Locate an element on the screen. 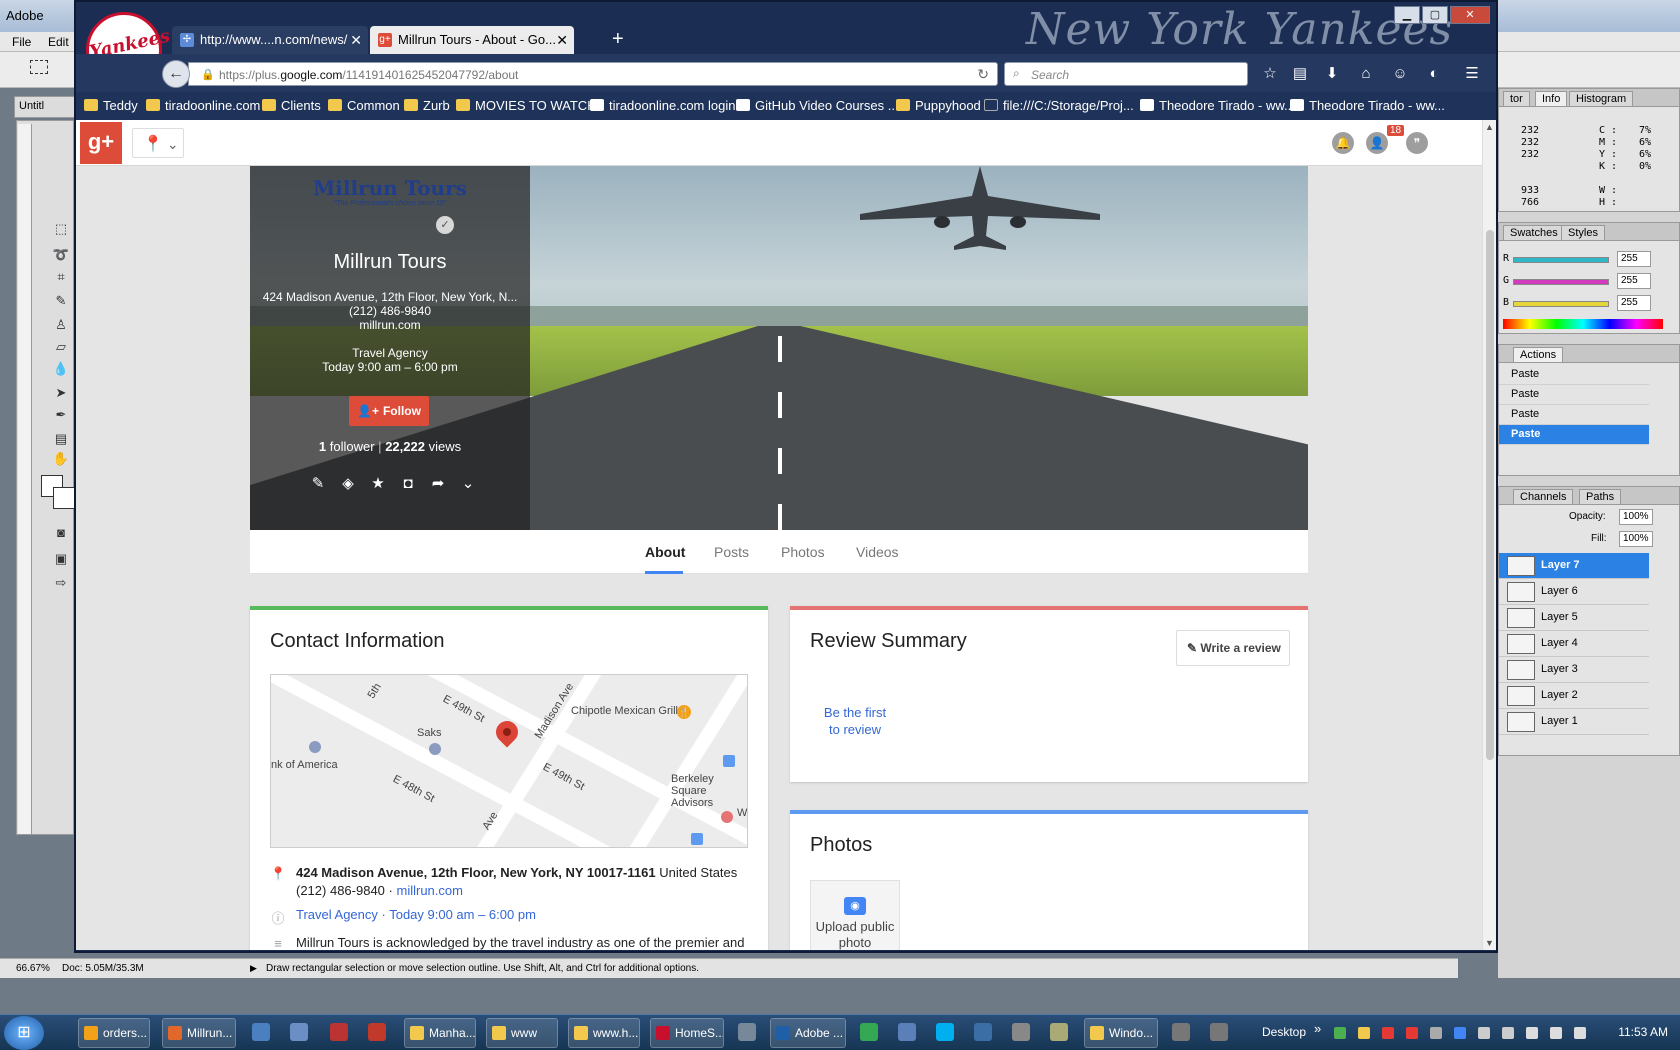 The height and width of the screenshot is (1050, 1680). rect-marquee-icon: ⬚ is located at coordinates (61, 230).